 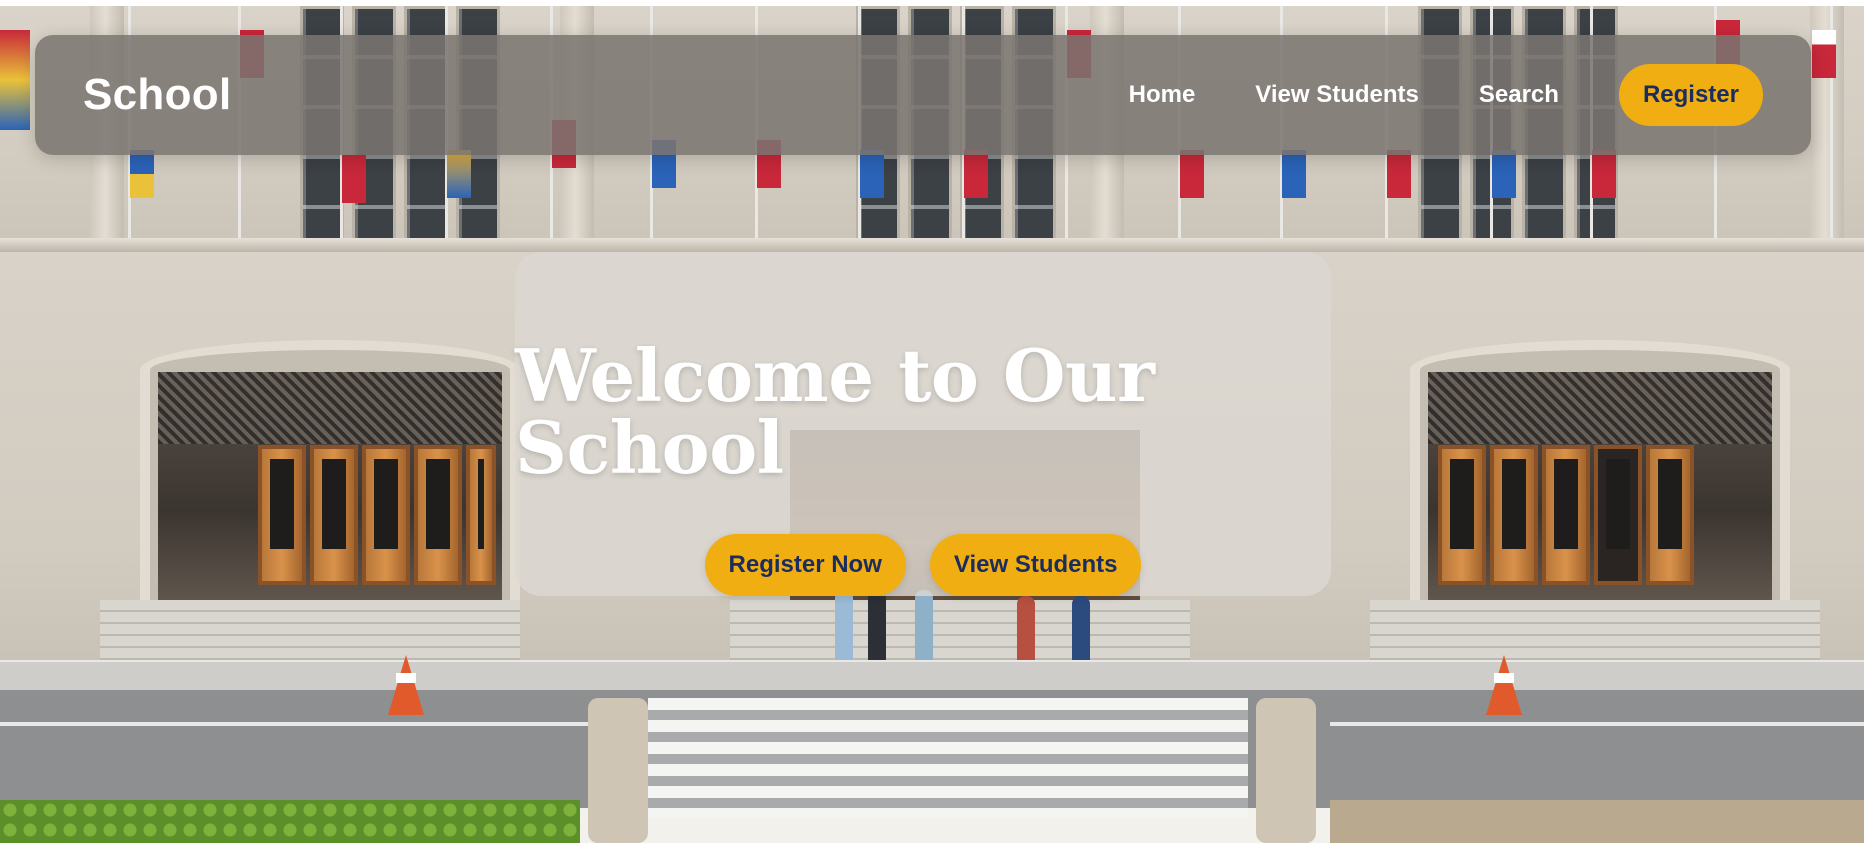 I want to click on brand-logo-link: School, so click(x=157, y=95).